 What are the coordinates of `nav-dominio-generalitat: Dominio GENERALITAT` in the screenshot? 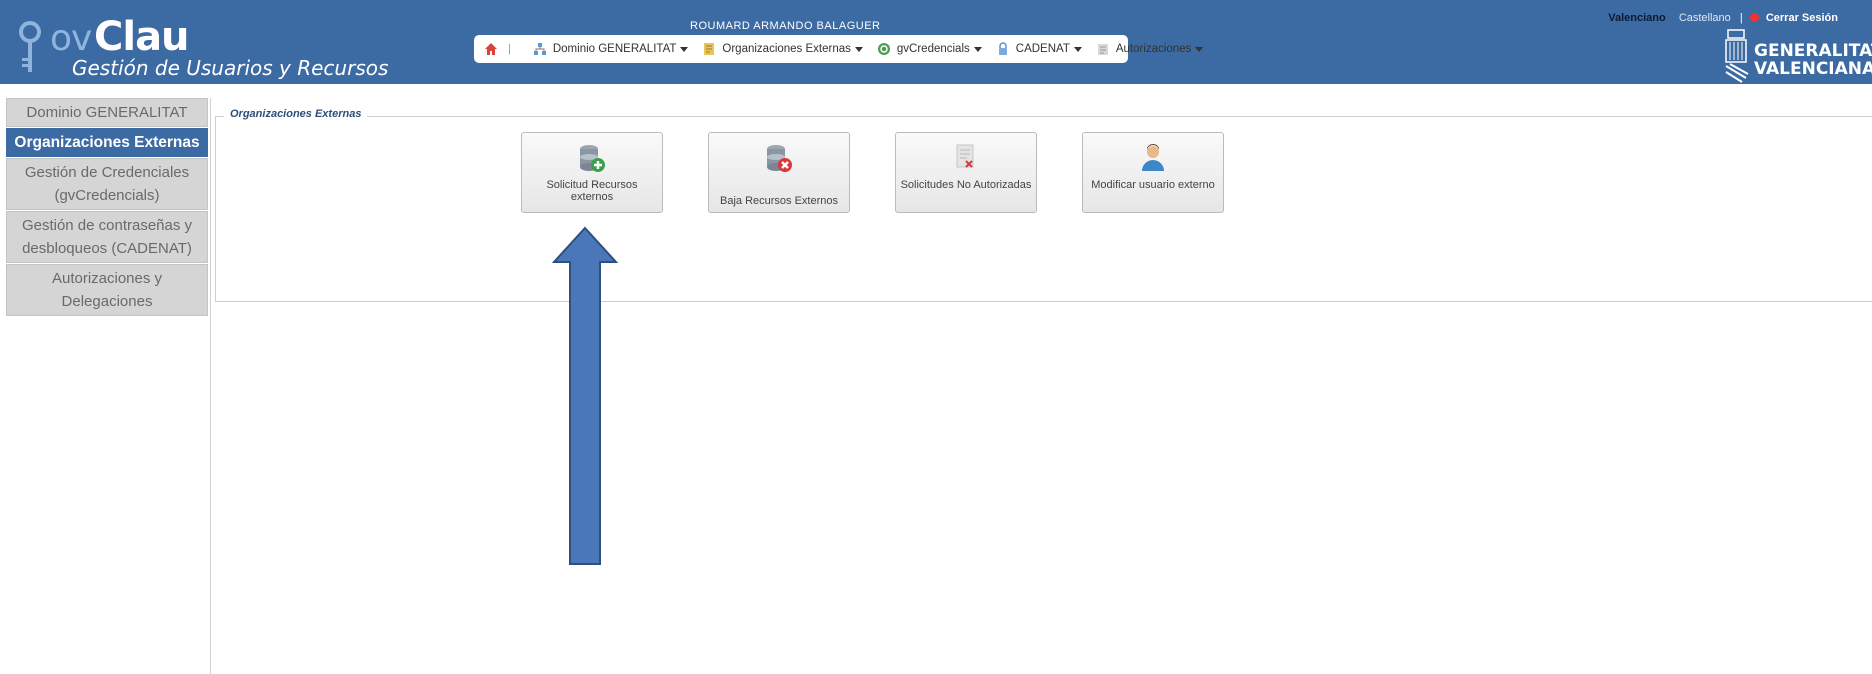 It's located at (611, 49).